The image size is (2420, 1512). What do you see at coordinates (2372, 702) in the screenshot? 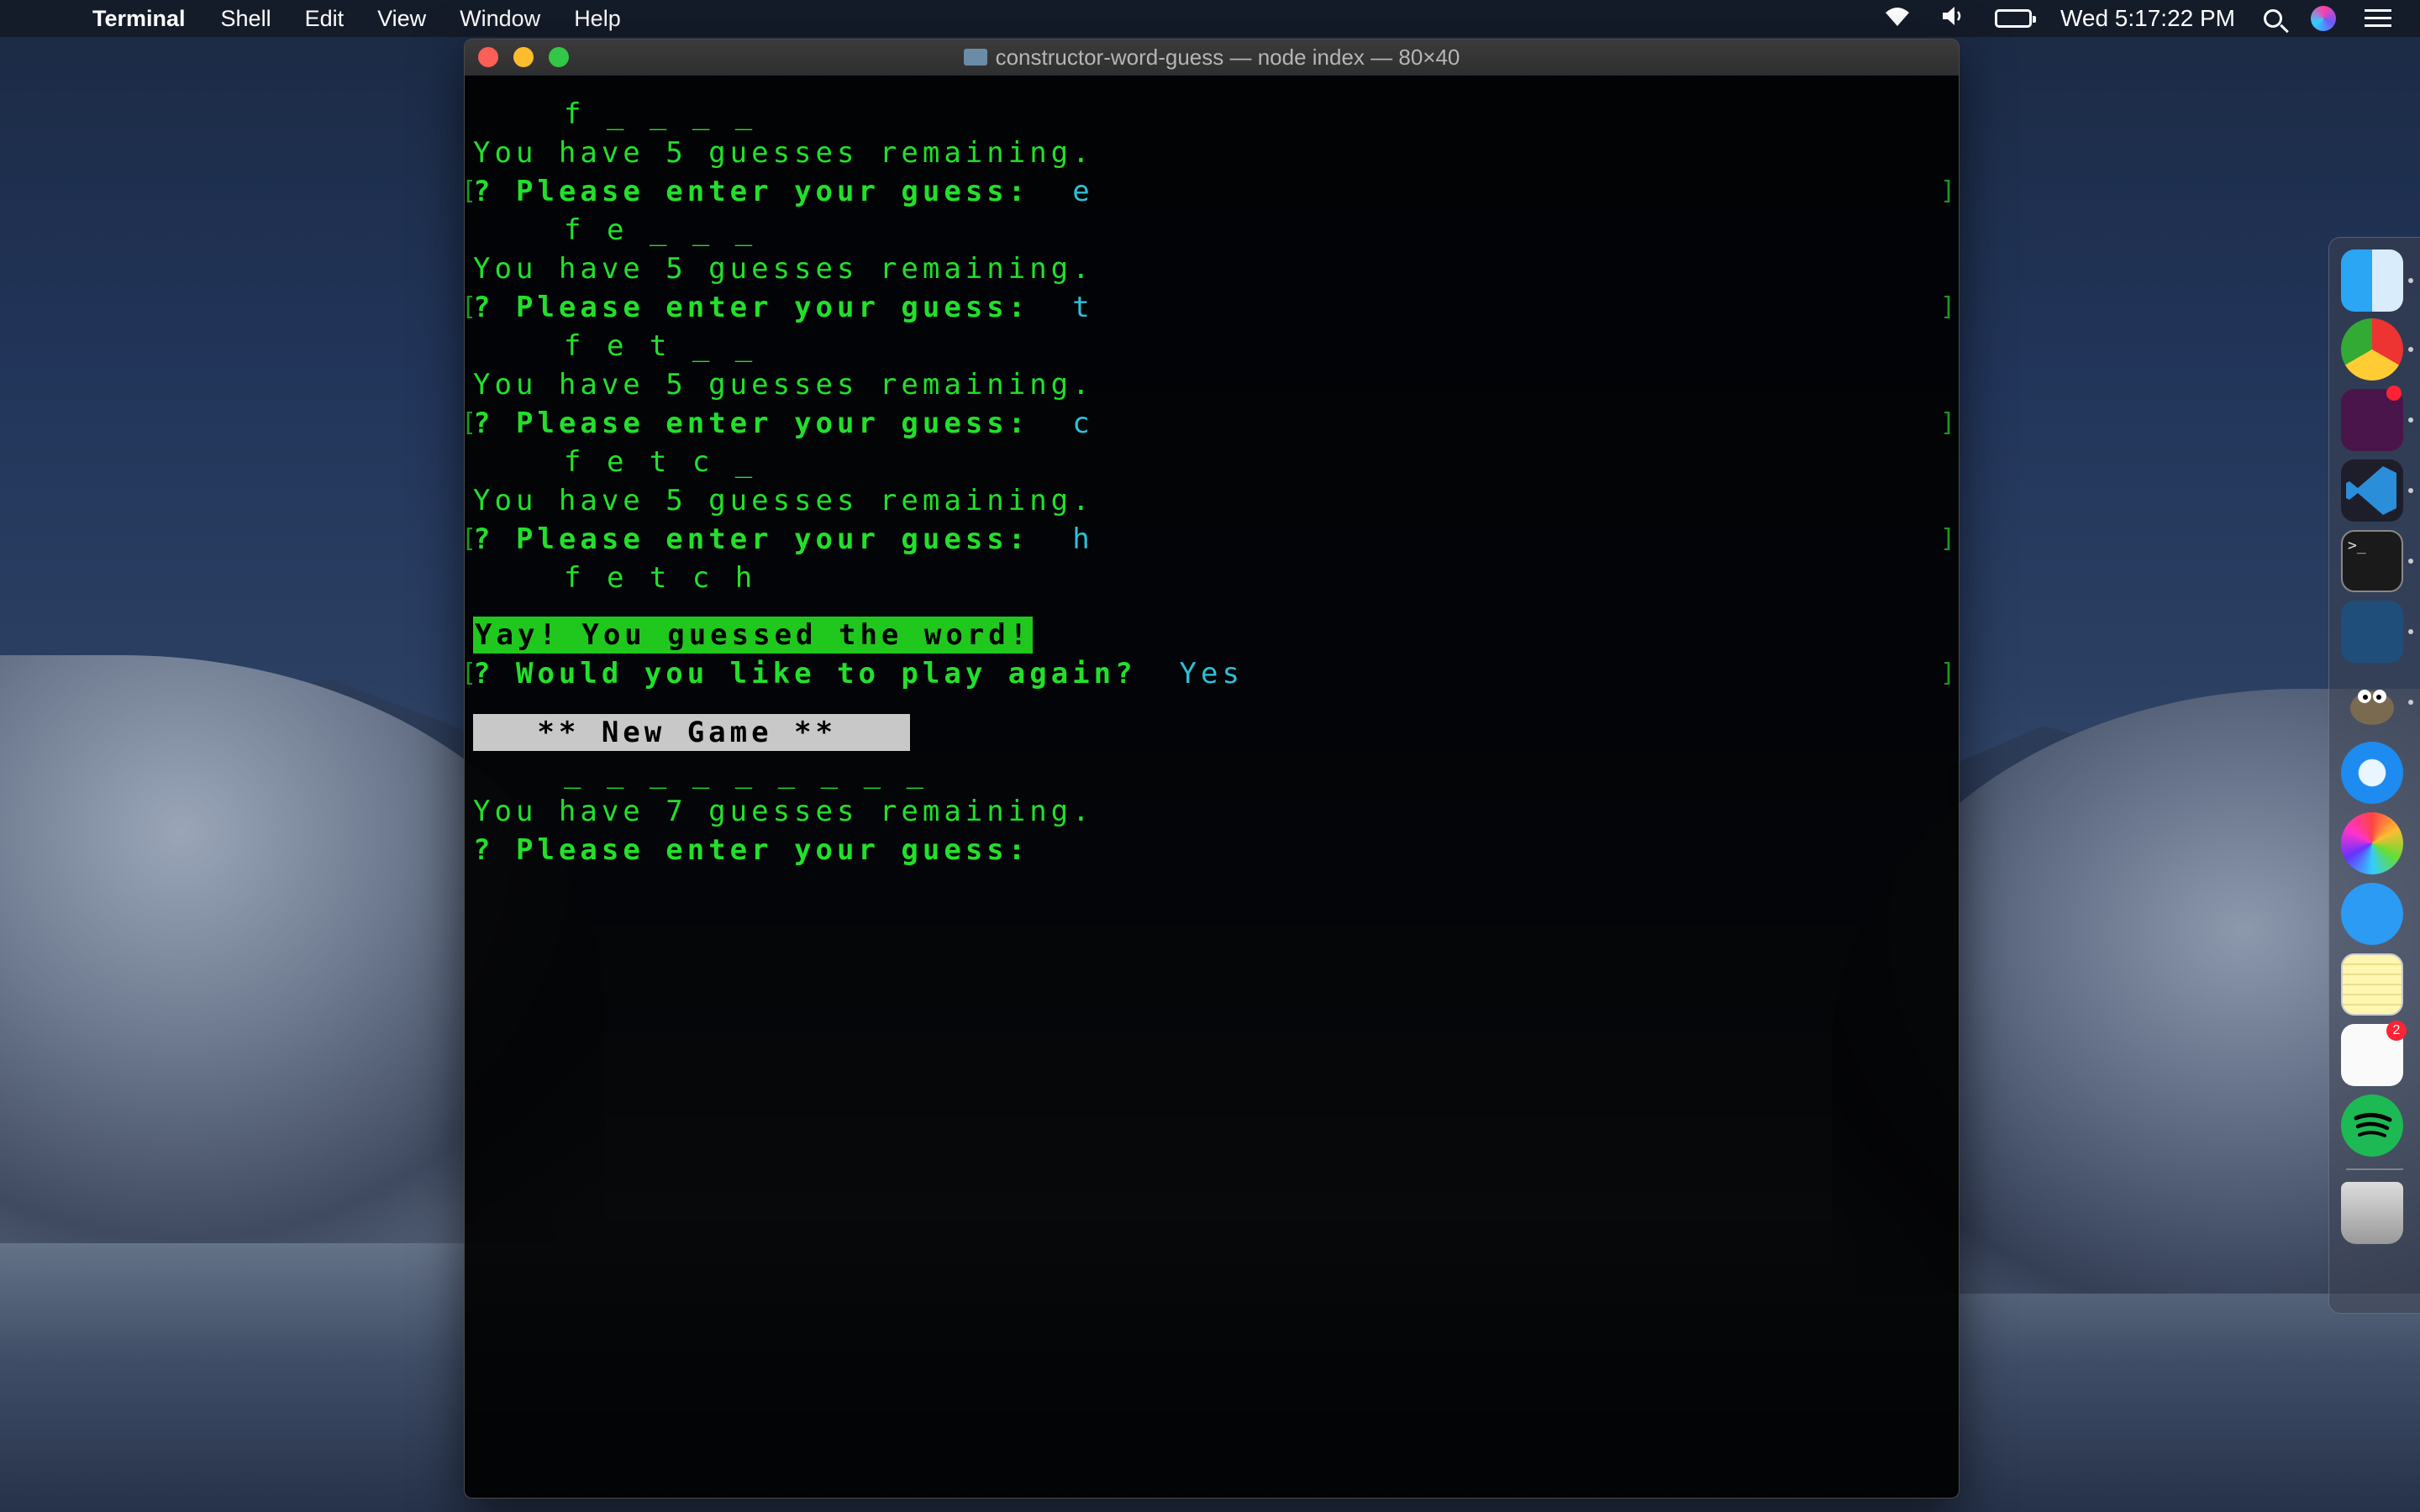
I see `gimp-icon` at bounding box center [2372, 702].